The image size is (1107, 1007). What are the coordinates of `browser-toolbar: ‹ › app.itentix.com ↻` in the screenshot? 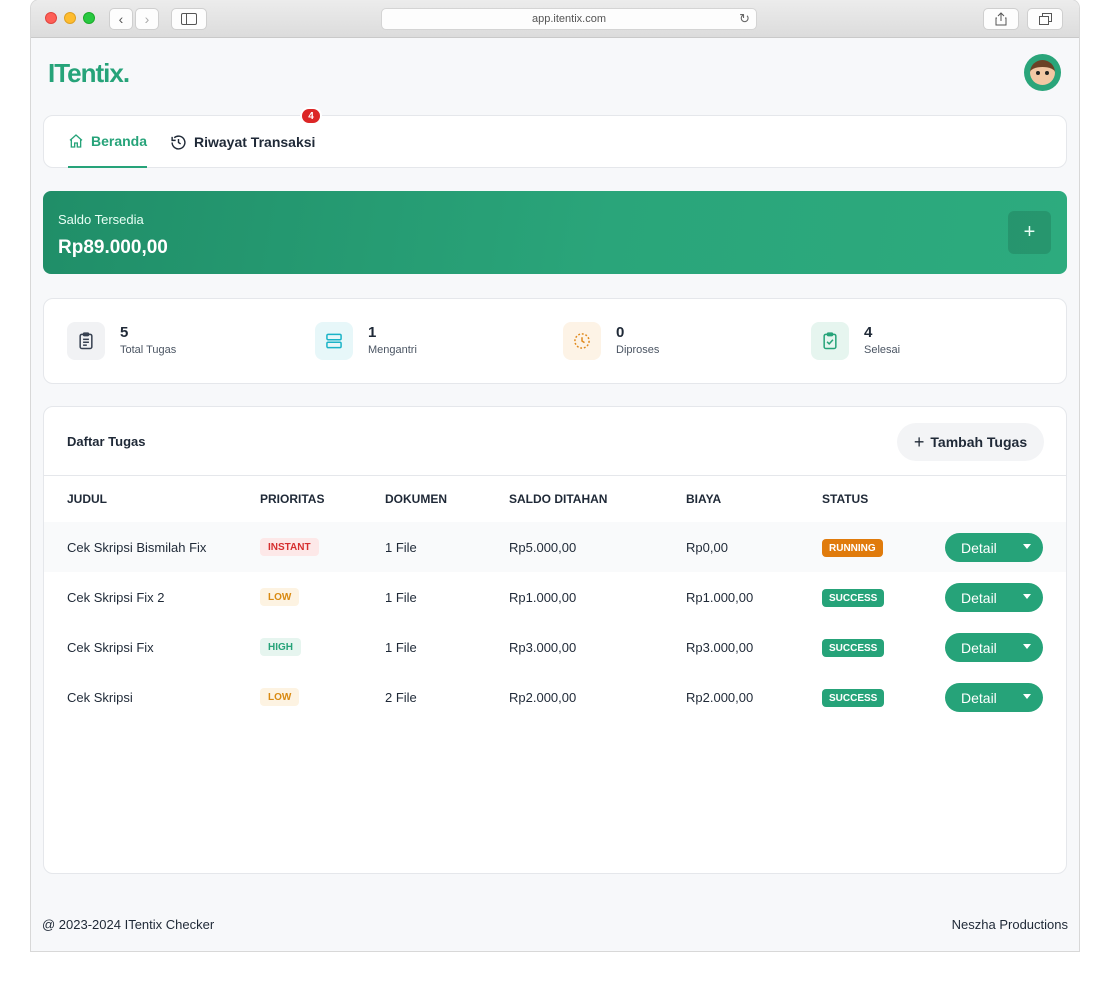 It's located at (555, 19).